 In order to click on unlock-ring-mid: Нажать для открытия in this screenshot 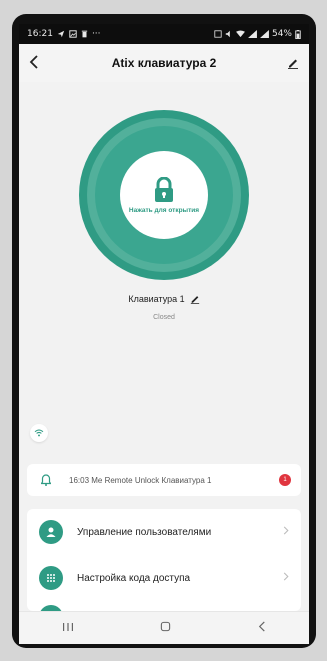, I will do `click(164, 195)`.